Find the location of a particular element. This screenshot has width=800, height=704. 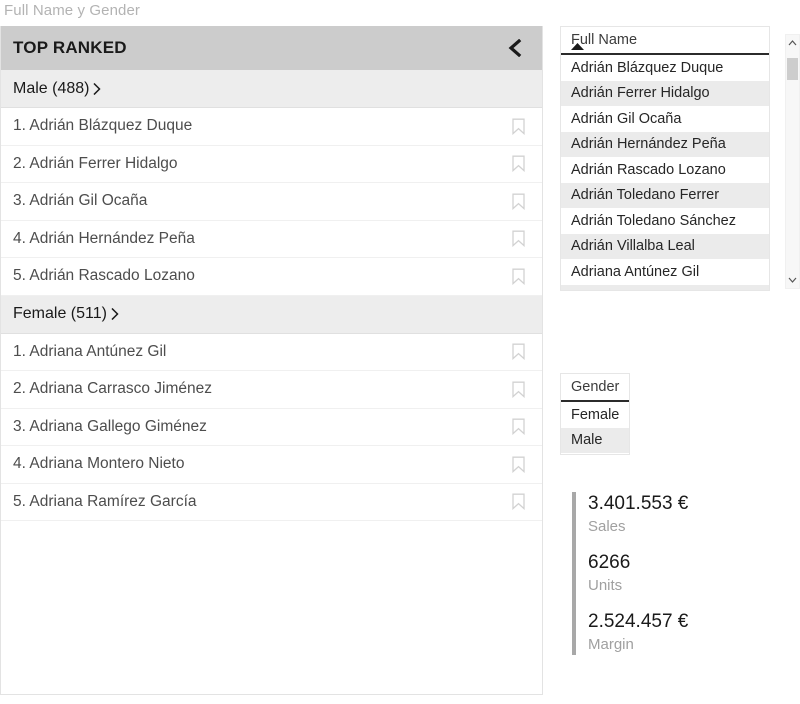

full-name-filter-item: Adrián Rascado Lozano is located at coordinates (665, 170).